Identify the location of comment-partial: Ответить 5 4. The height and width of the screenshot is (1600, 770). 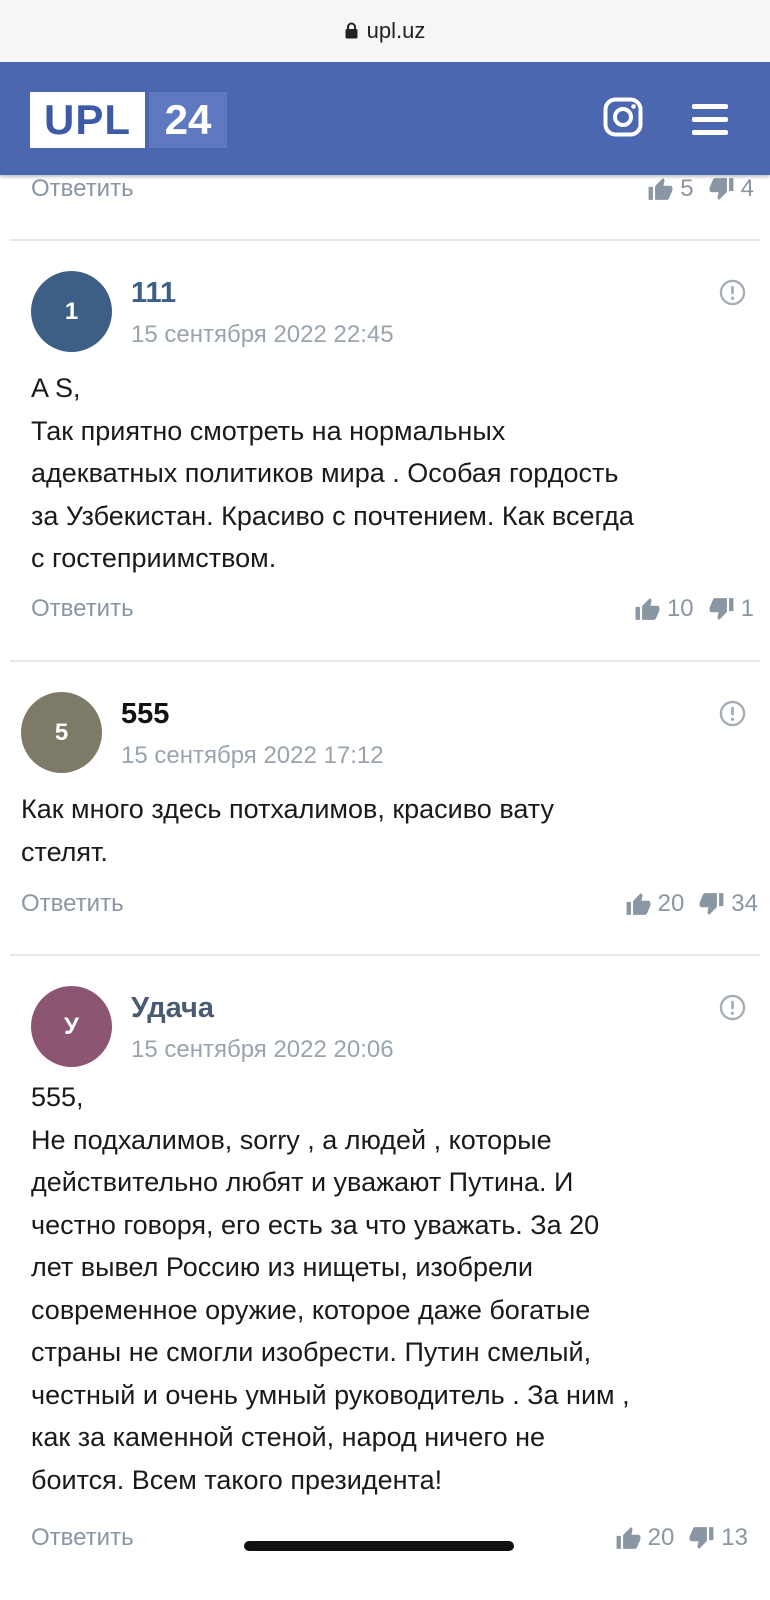
(385, 208).